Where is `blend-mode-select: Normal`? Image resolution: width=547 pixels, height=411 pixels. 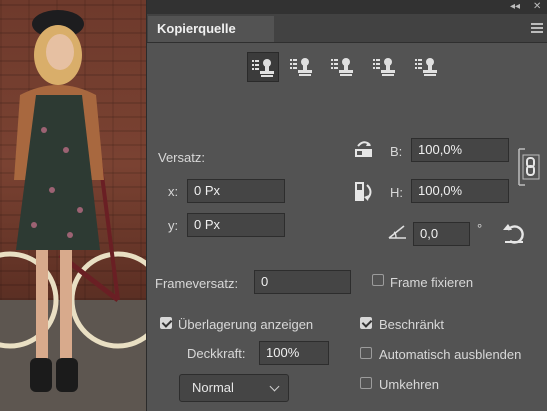 blend-mode-select: Normal is located at coordinates (234, 388).